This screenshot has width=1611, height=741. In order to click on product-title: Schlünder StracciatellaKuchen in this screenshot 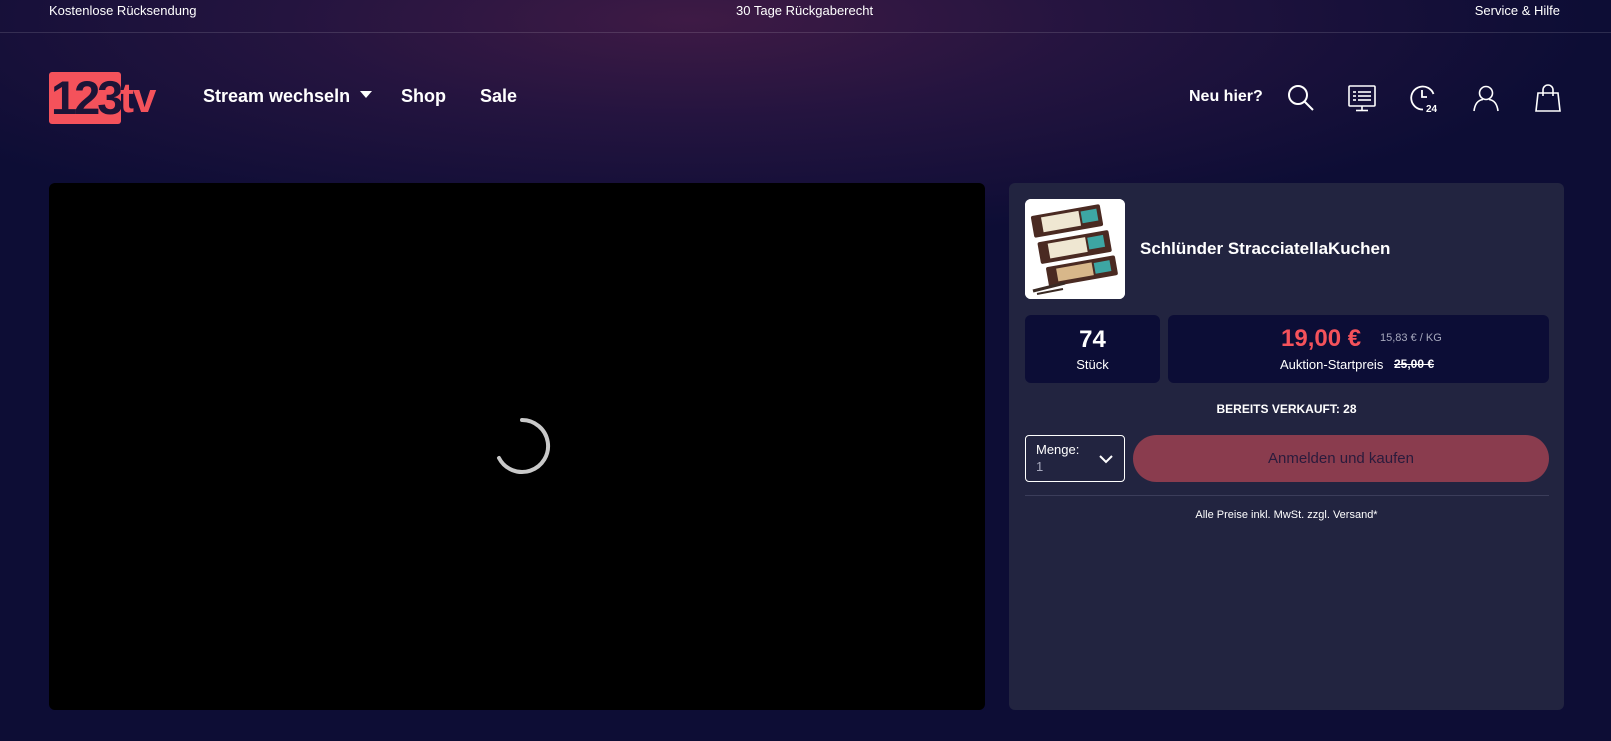, I will do `click(1265, 248)`.